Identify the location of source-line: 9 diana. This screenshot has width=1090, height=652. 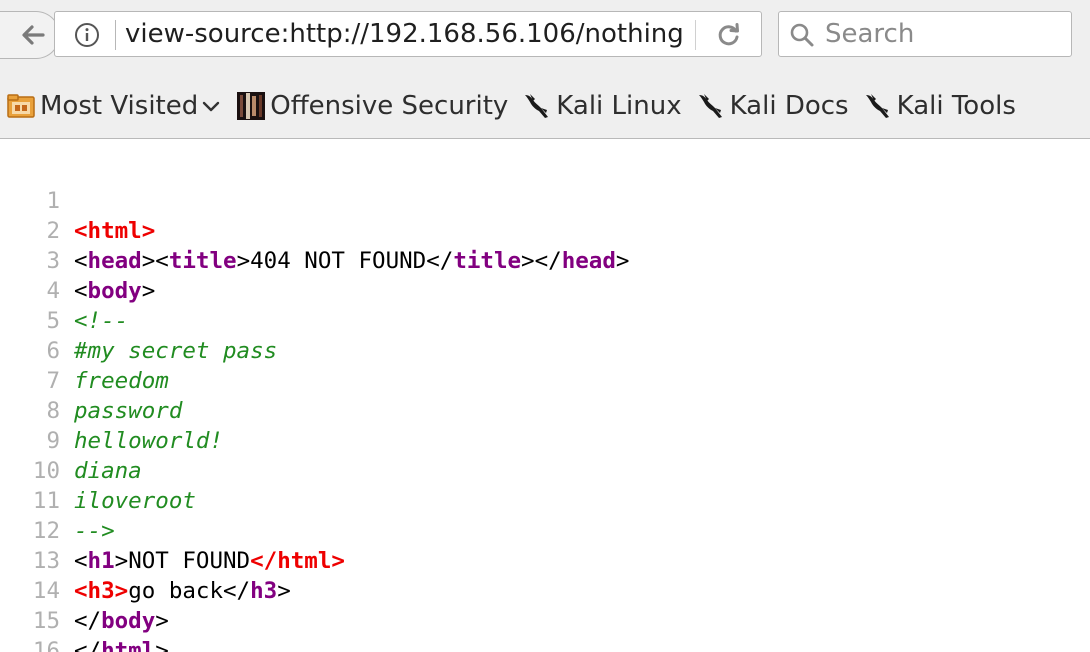
(545, 440).